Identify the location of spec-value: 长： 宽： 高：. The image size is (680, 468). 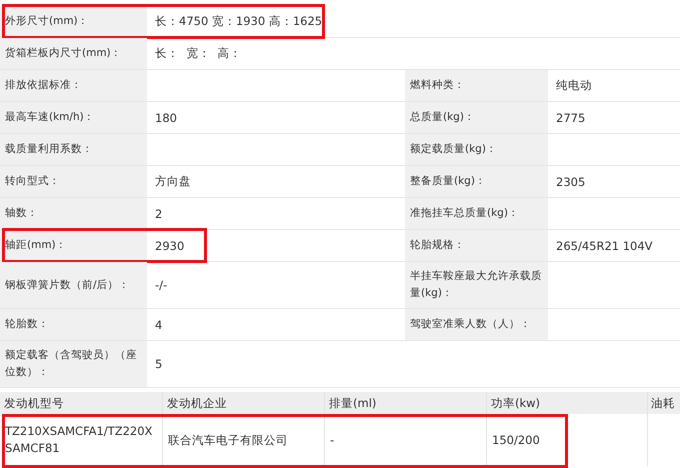
(198, 53).